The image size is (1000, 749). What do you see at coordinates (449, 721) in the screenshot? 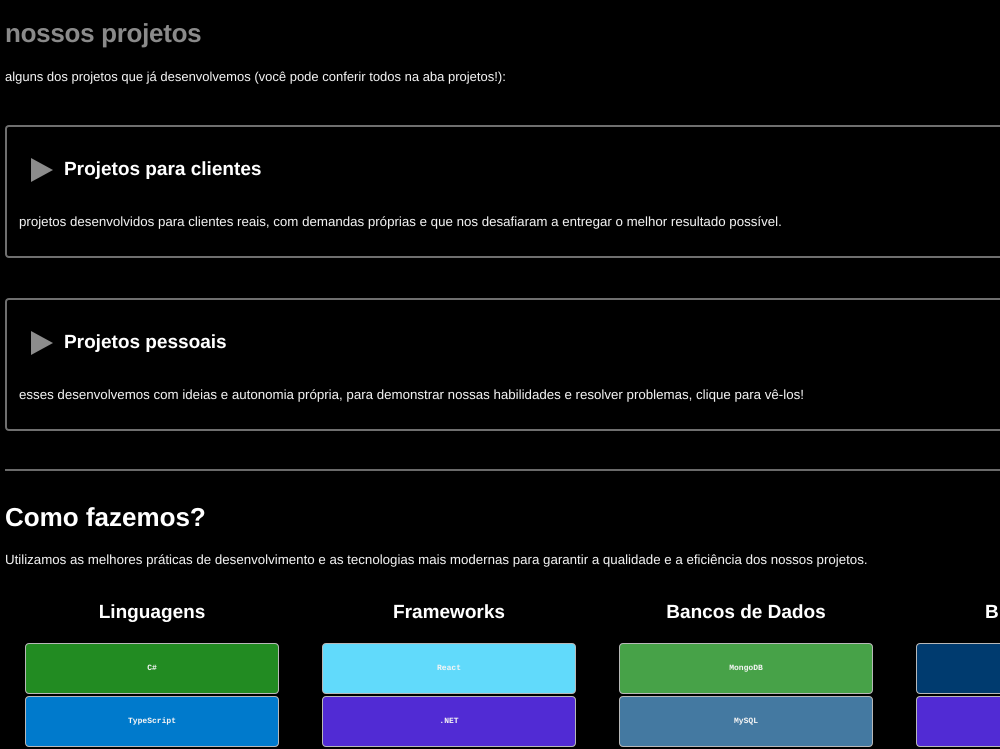
I see `tile-label: .NET` at bounding box center [449, 721].